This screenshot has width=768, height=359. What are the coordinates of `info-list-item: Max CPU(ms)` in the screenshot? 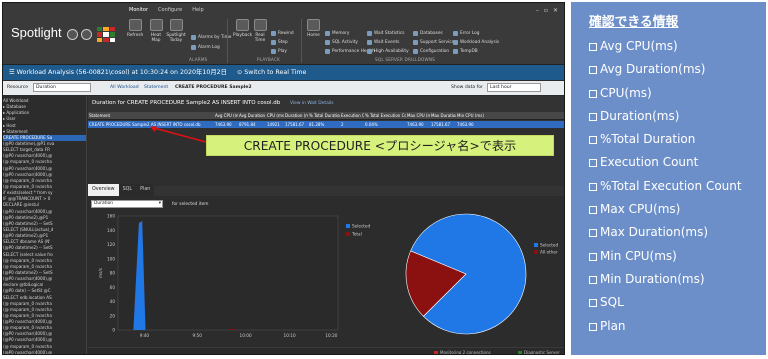 It's located at (677, 213).